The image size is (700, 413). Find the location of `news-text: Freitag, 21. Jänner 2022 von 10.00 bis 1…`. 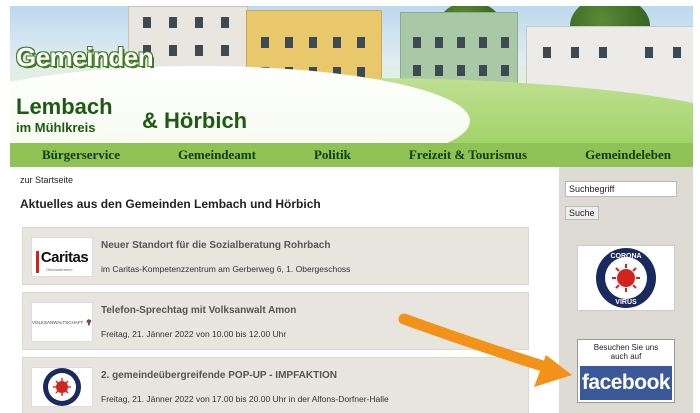

news-text: Freitag, 21. Jänner 2022 von 10.00 bis 1… is located at coordinates (194, 334).